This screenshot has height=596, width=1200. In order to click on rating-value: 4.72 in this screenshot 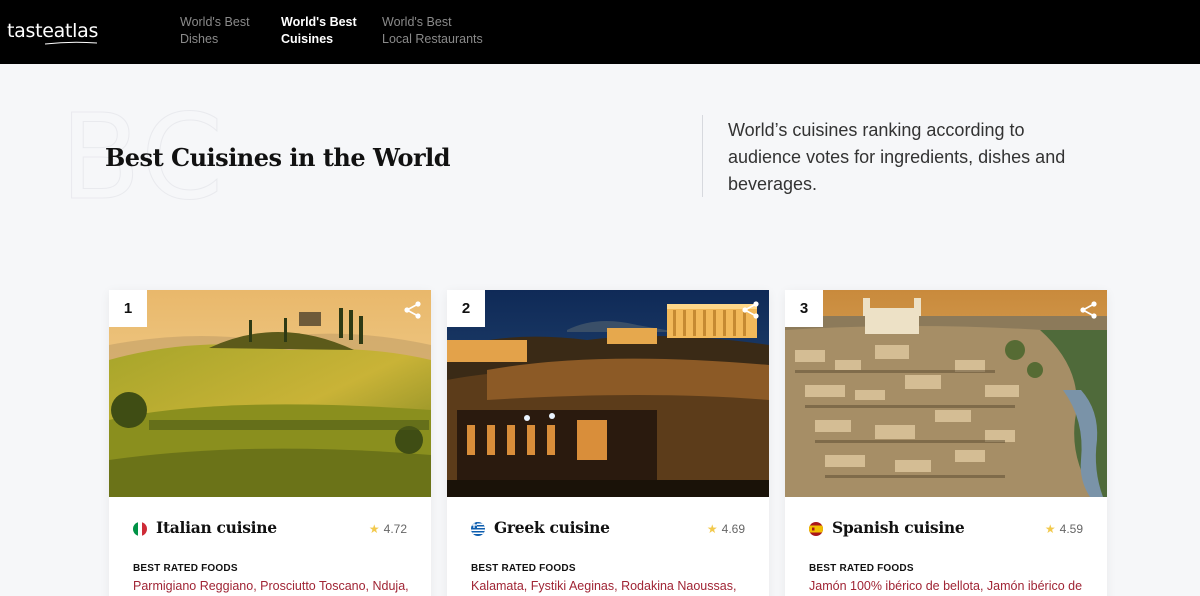, I will do `click(395, 529)`.